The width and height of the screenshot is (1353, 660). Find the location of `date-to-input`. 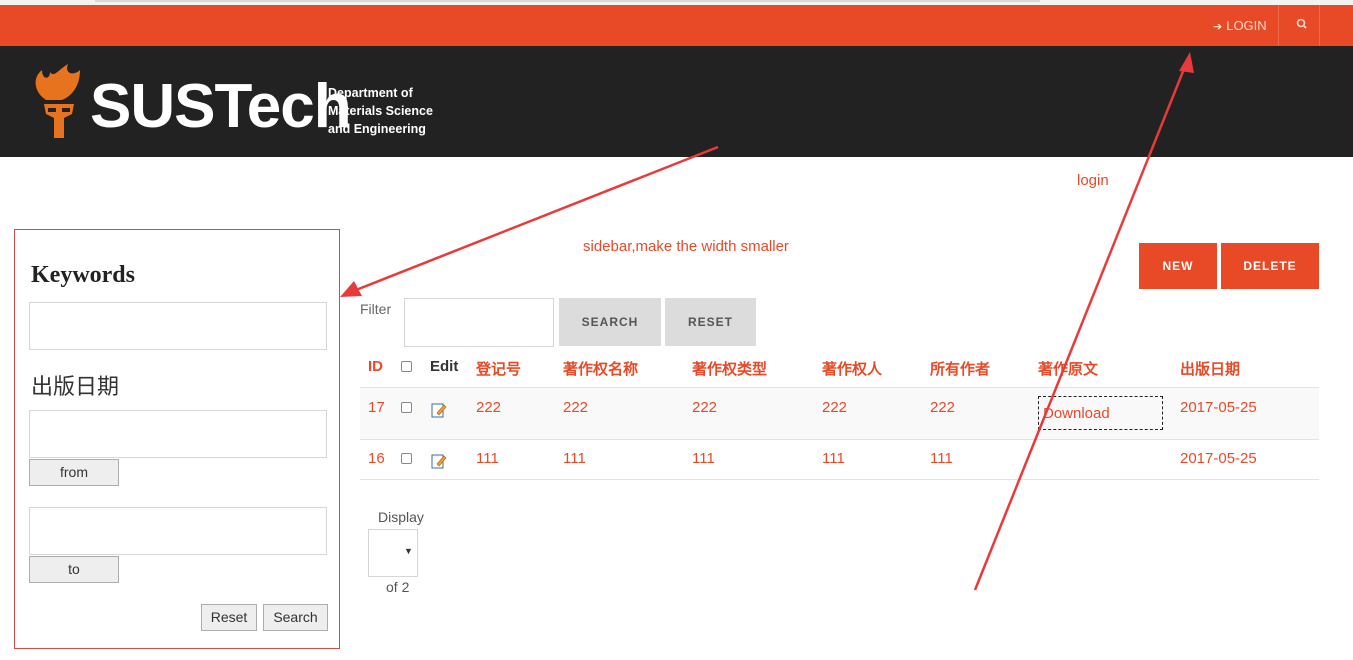

date-to-input is located at coordinates (178, 531).